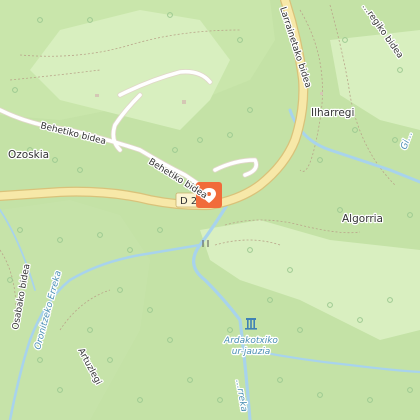  What do you see at coordinates (332, 113) in the screenshot?
I see `place-label-ilharregi: Ilharregi` at bounding box center [332, 113].